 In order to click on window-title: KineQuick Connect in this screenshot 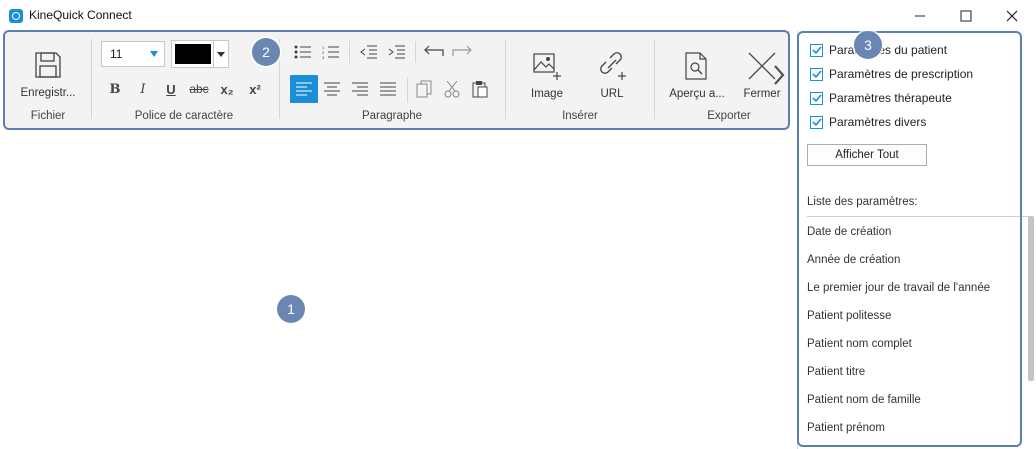, I will do `click(80, 15)`.